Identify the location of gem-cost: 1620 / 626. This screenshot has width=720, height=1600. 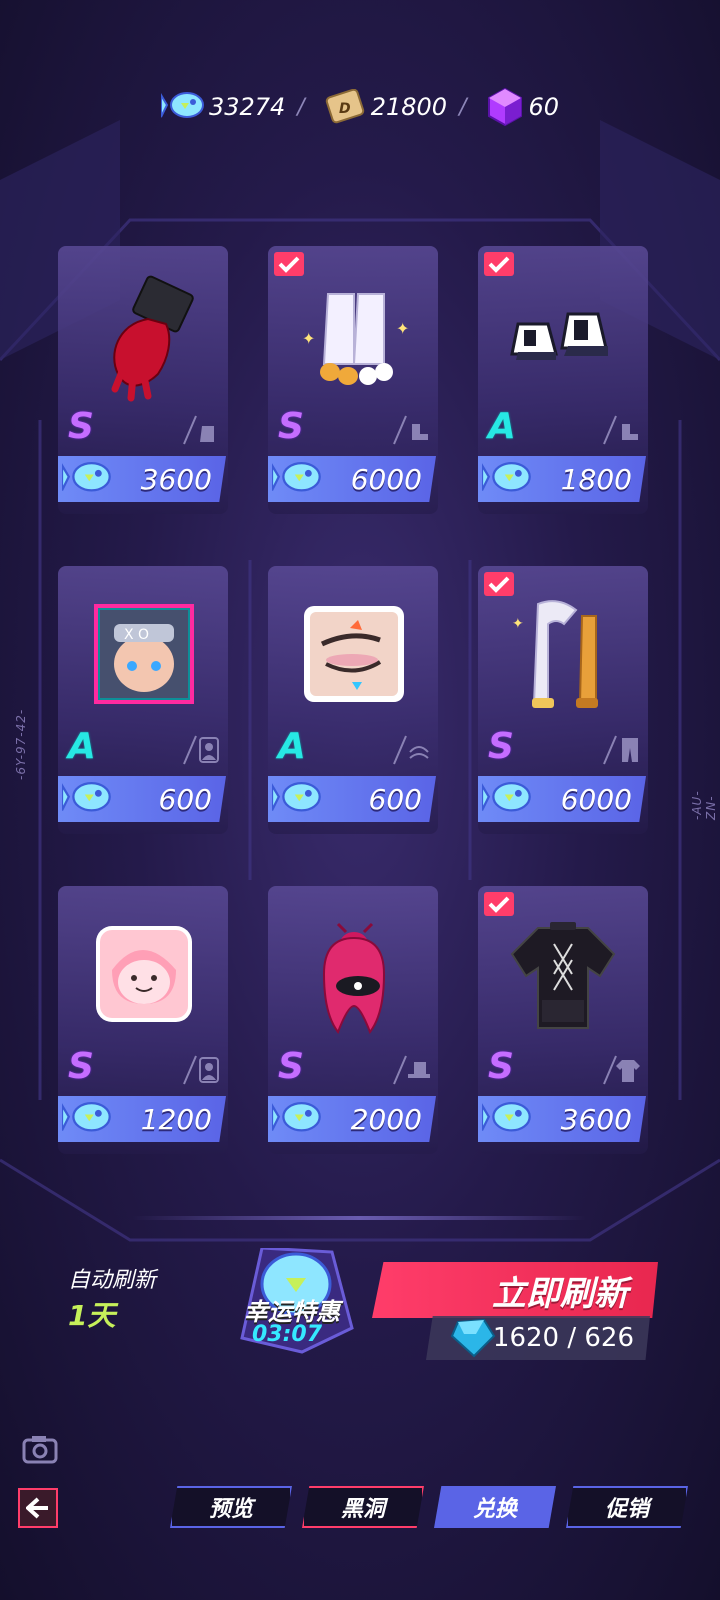
(538, 1338).